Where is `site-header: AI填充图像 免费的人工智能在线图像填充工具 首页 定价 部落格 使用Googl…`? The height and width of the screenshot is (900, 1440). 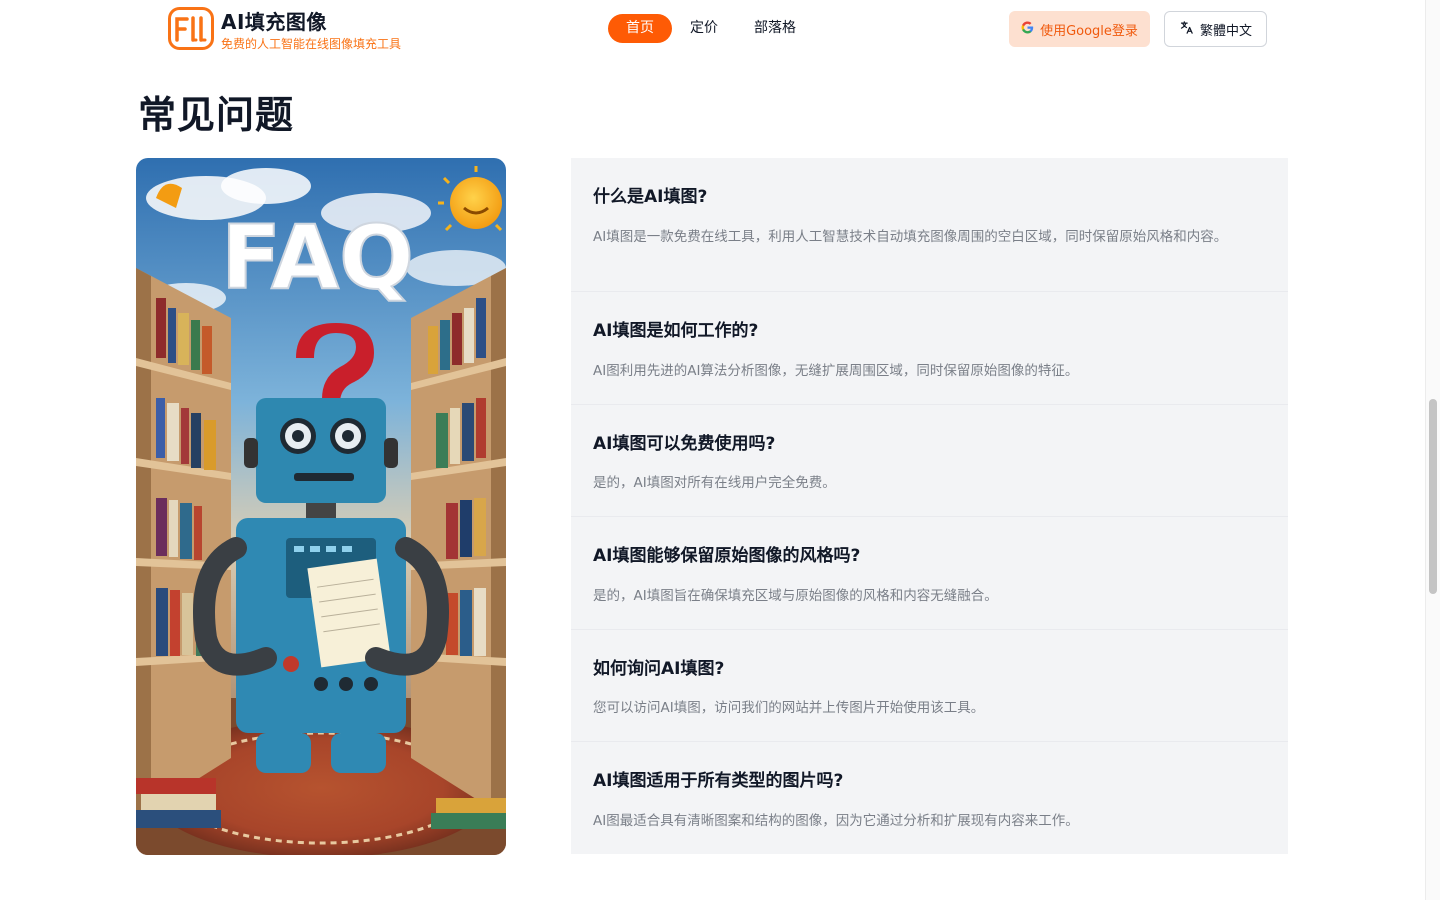 site-header: AI填充图像 免费的人工智能在线图像填充工具 首页 定价 部落格 使用Googl… is located at coordinates (712, 29).